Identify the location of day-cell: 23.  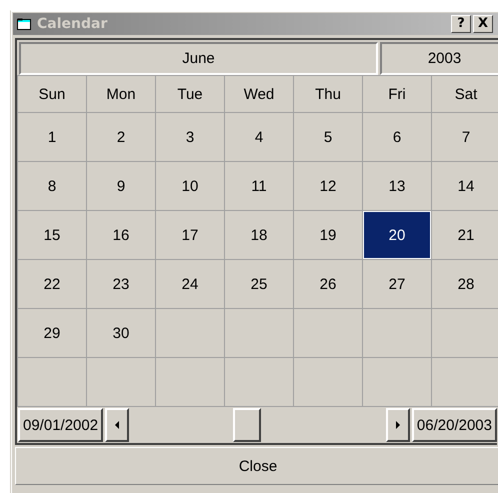
(121, 284).